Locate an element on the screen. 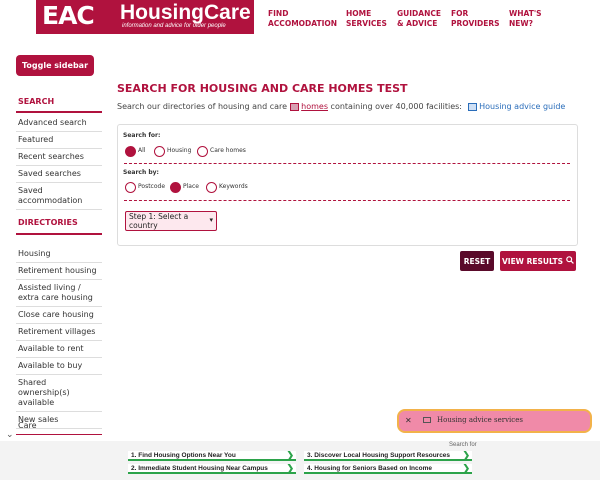 The image size is (600, 480). ad-link-text: 2. Immediate Student Housing Near Campus is located at coordinates (199, 468).